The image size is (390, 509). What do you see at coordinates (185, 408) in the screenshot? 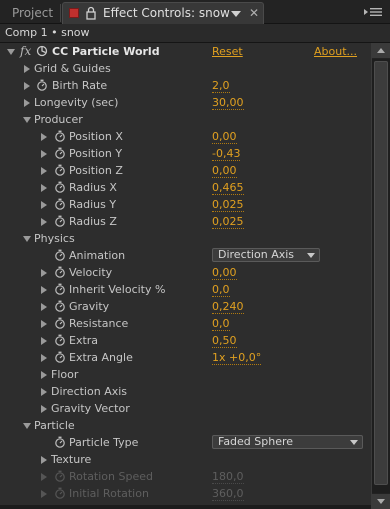
I see `group-gravity-vector: Gravity Vector` at bounding box center [185, 408].